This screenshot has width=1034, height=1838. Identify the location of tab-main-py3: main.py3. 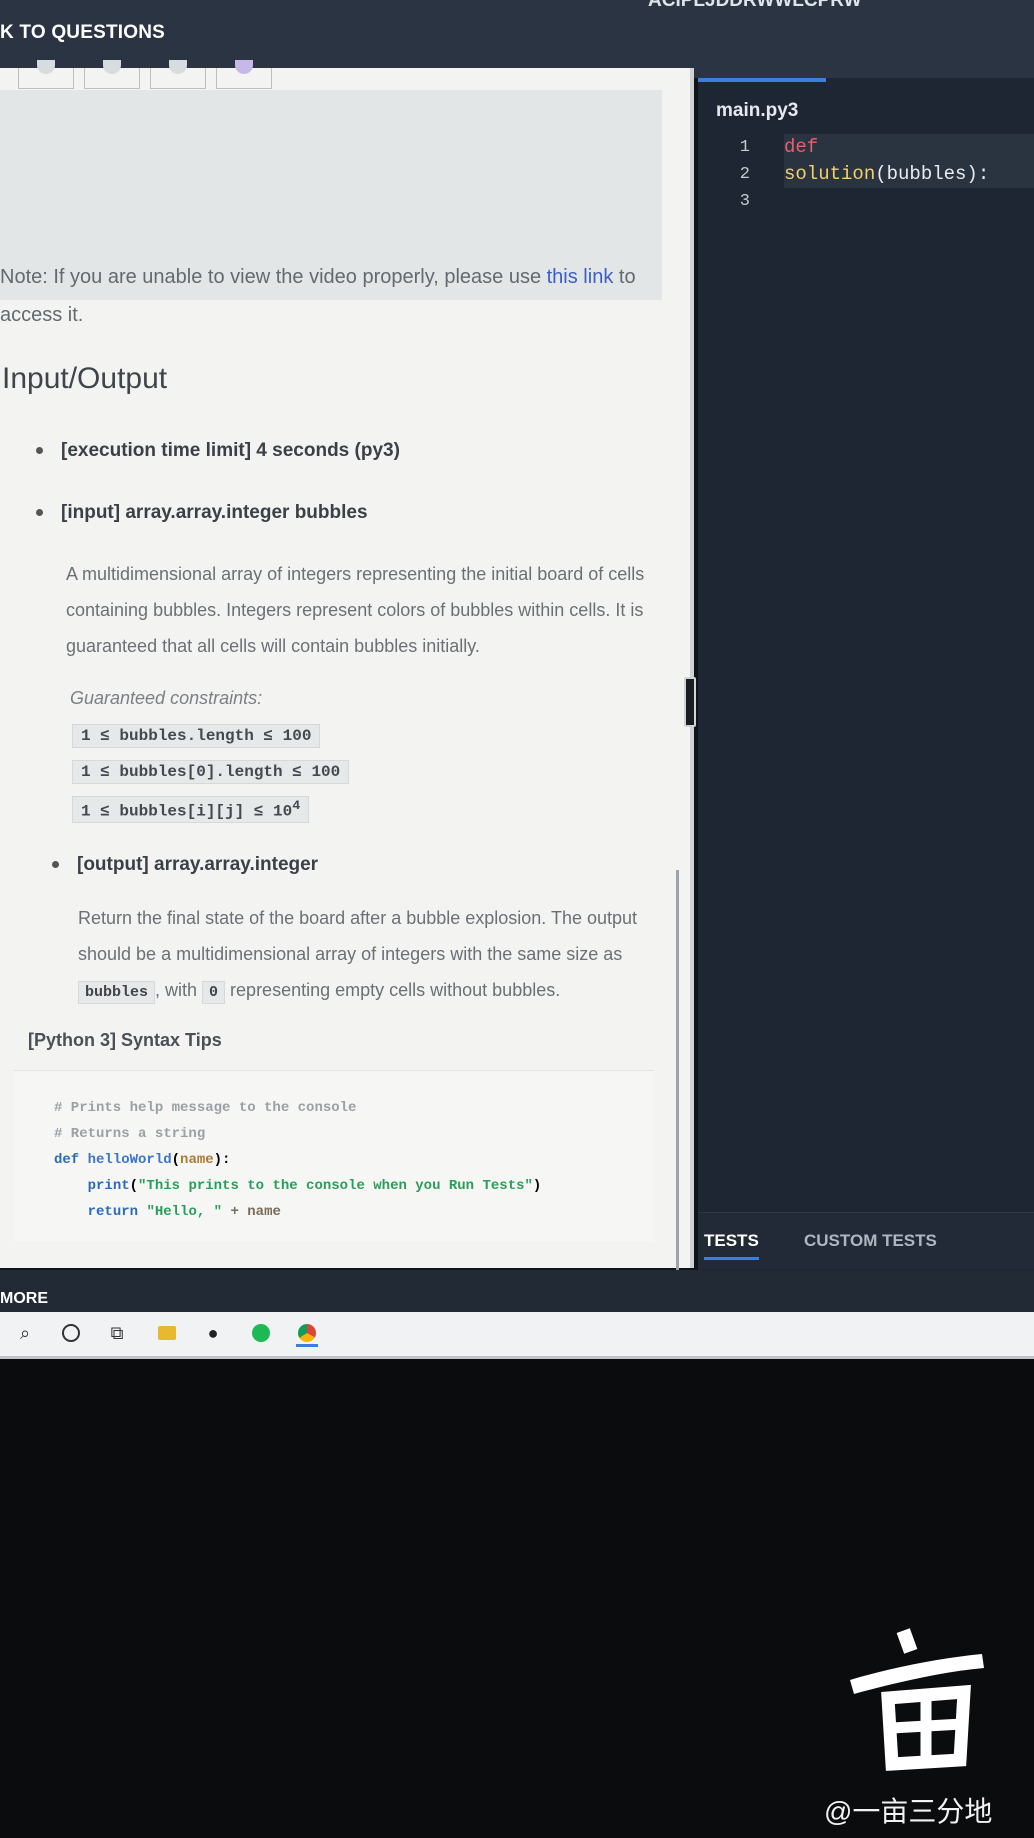
(762, 104).